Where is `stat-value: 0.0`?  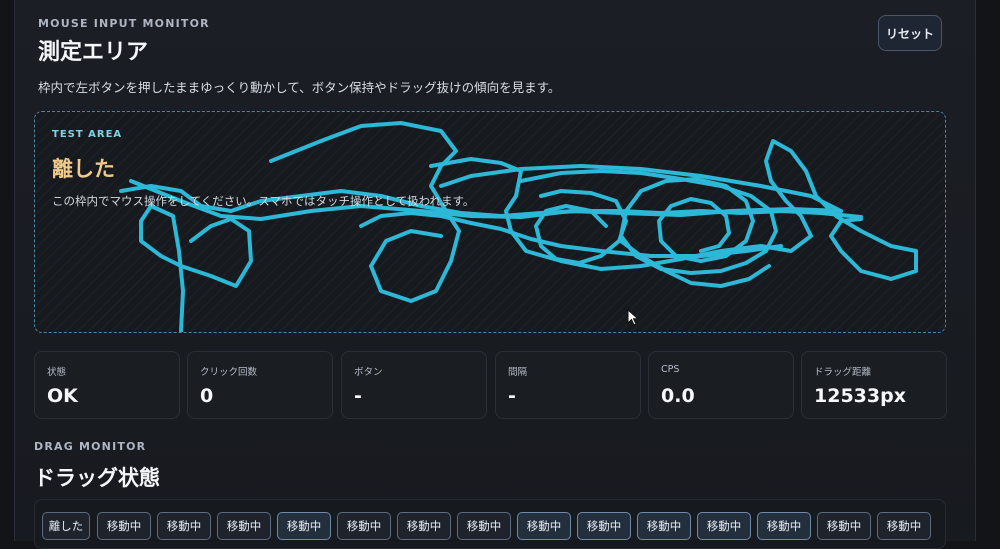 stat-value: 0.0 is located at coordinates (678, 396).